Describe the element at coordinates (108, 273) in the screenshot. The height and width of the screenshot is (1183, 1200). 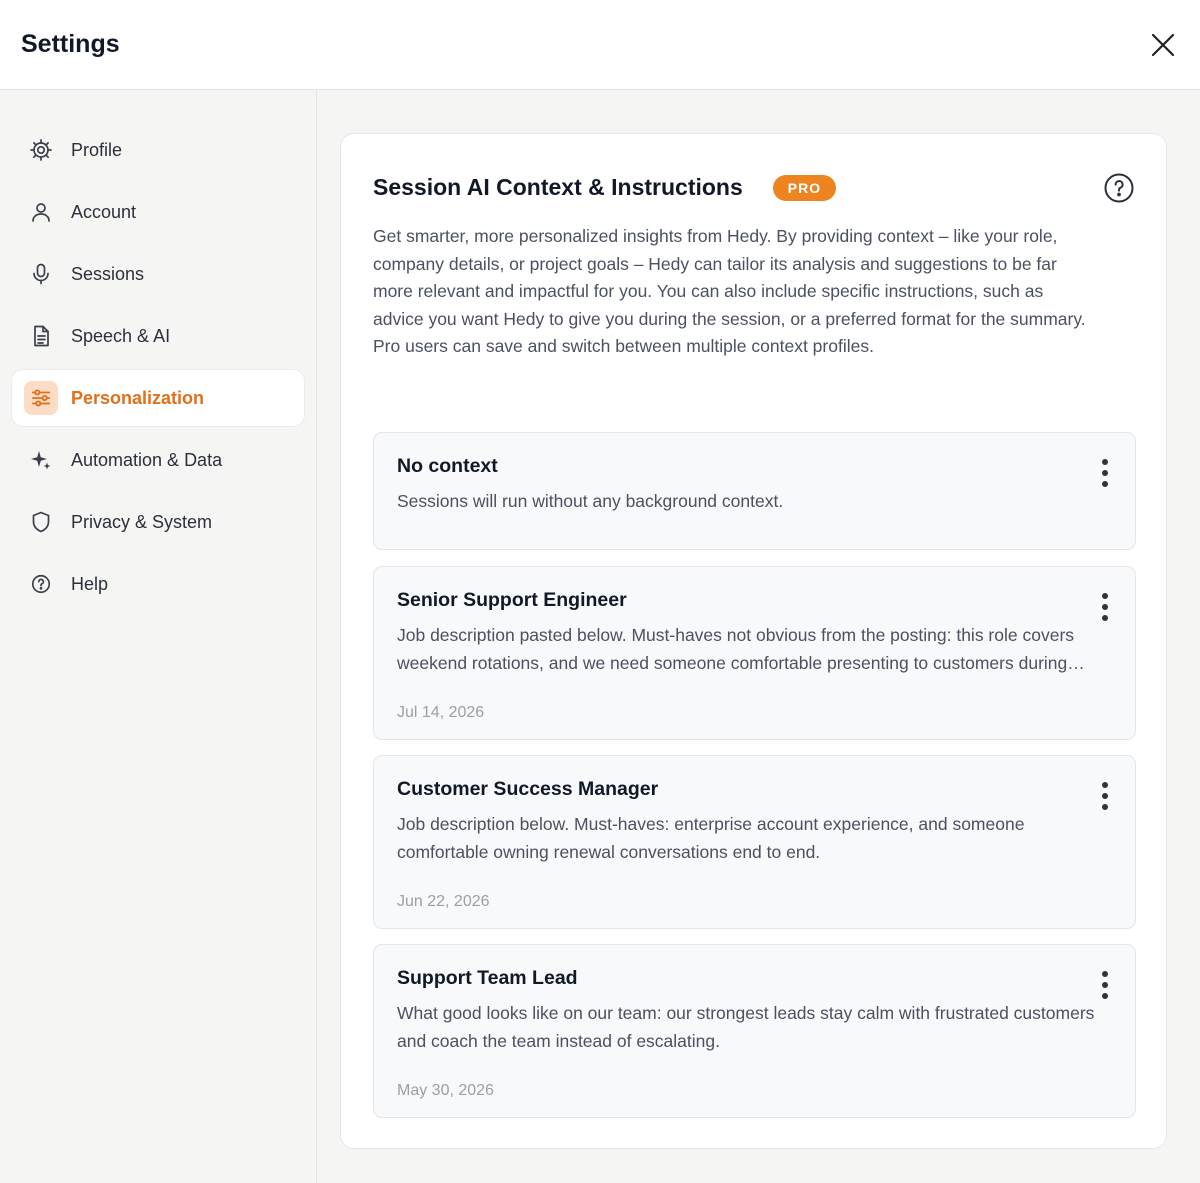
I see `sidebar-item-label: Sessions` at that location.